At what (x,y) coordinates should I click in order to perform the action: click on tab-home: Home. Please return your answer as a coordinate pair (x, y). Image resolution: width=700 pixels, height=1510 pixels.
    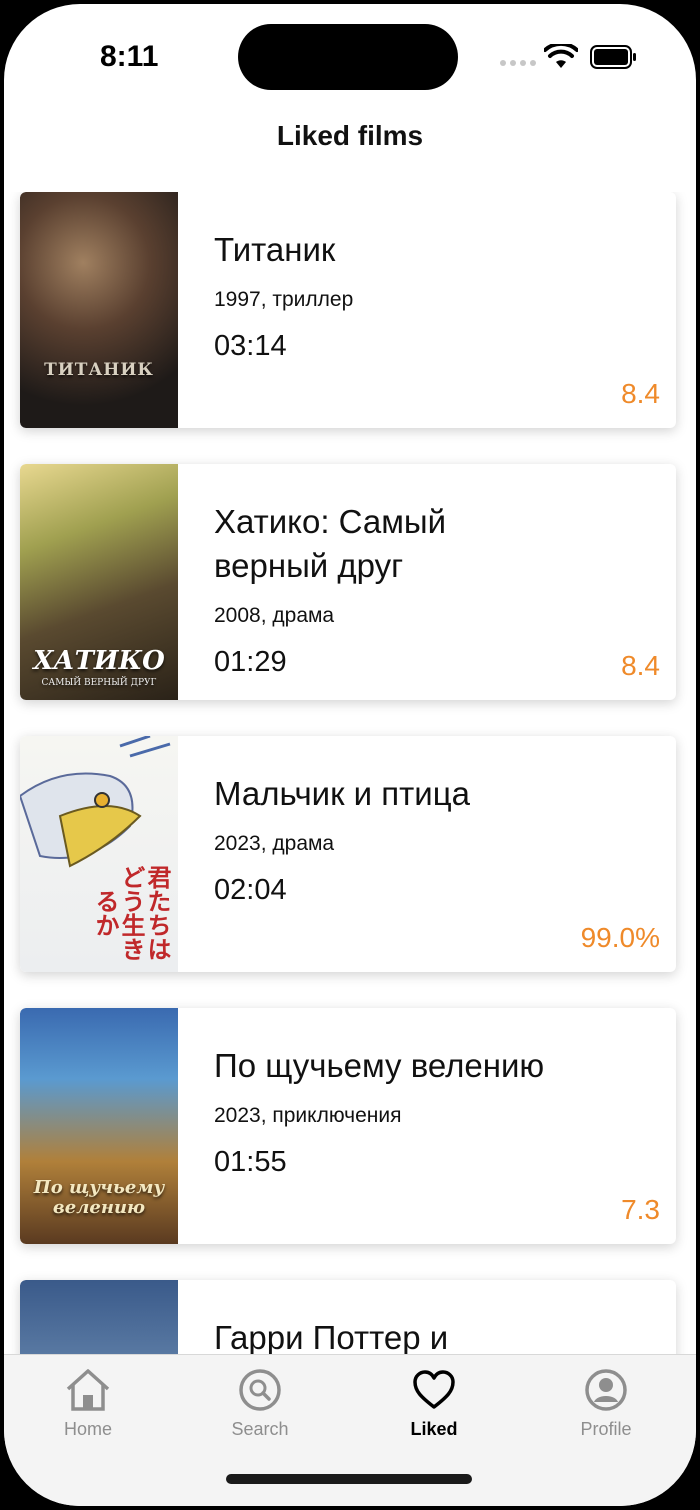
    Looking at the image, I should click on (88, 1403).